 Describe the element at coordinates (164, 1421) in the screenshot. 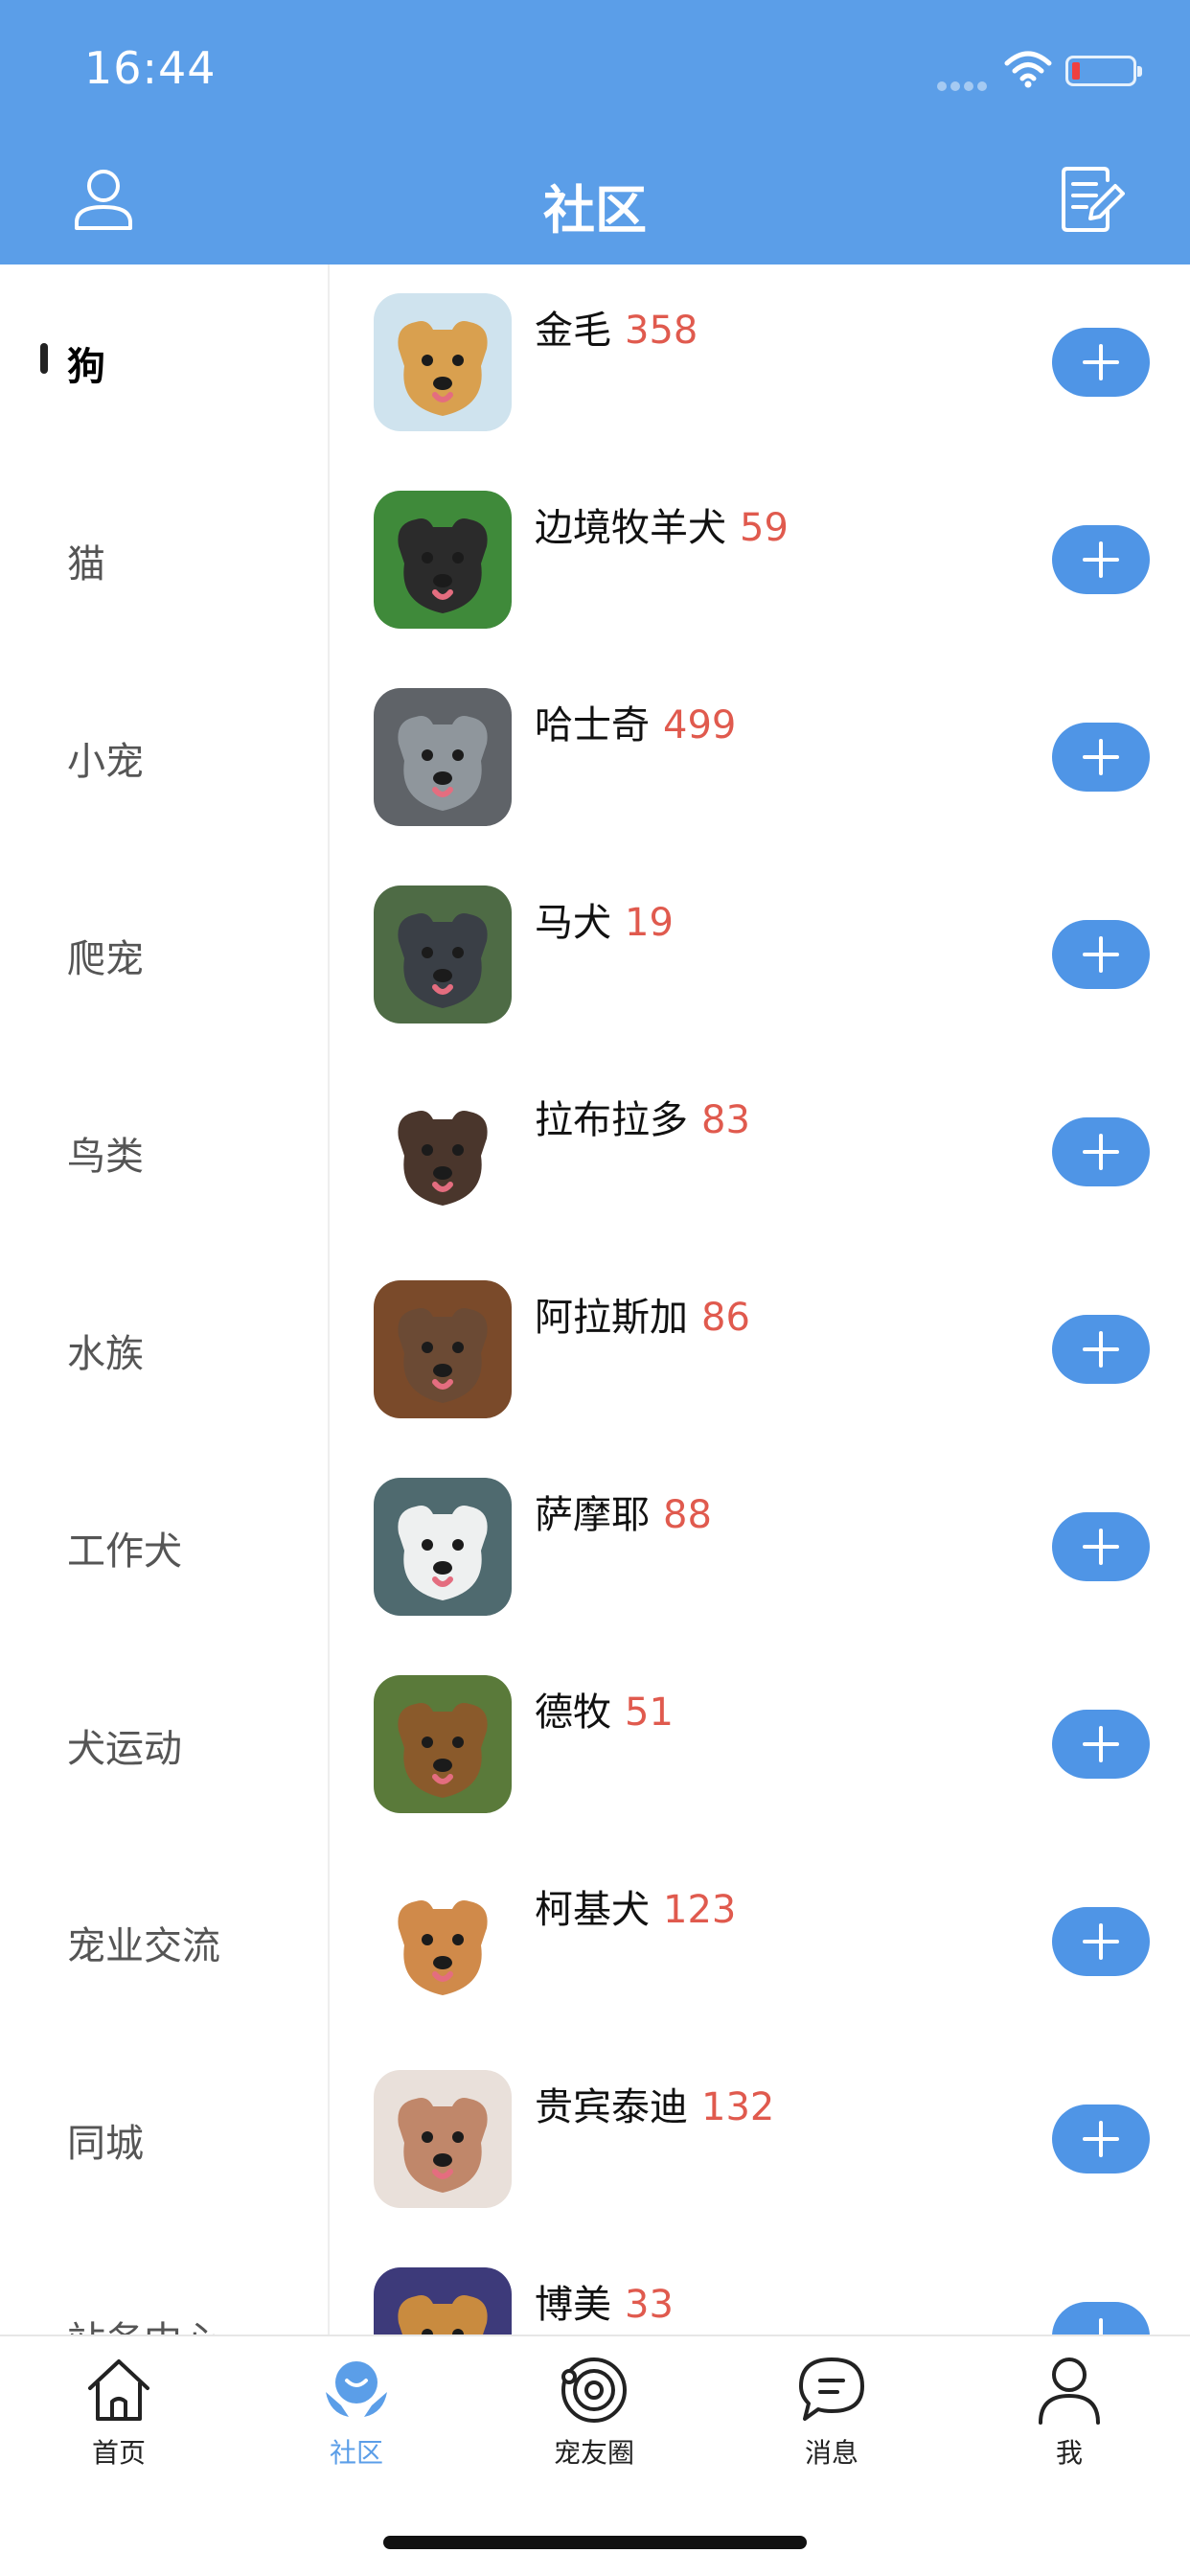

I see `sidebar-item-aquarium: 水族` at that location.